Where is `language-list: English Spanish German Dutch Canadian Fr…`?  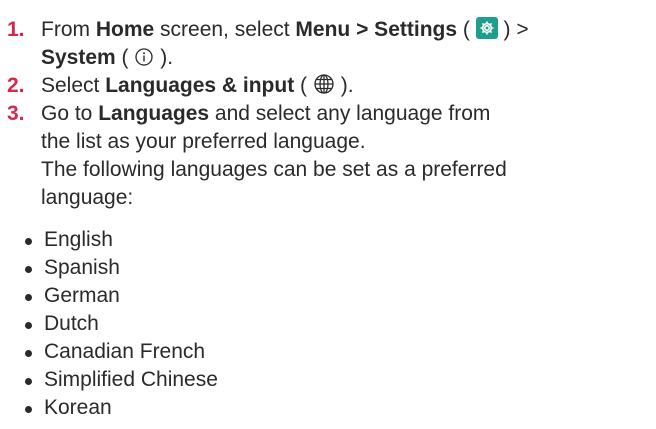
language-list: English Spanish German Dutch Canadian Fr… is located at coordinates (121, 324).